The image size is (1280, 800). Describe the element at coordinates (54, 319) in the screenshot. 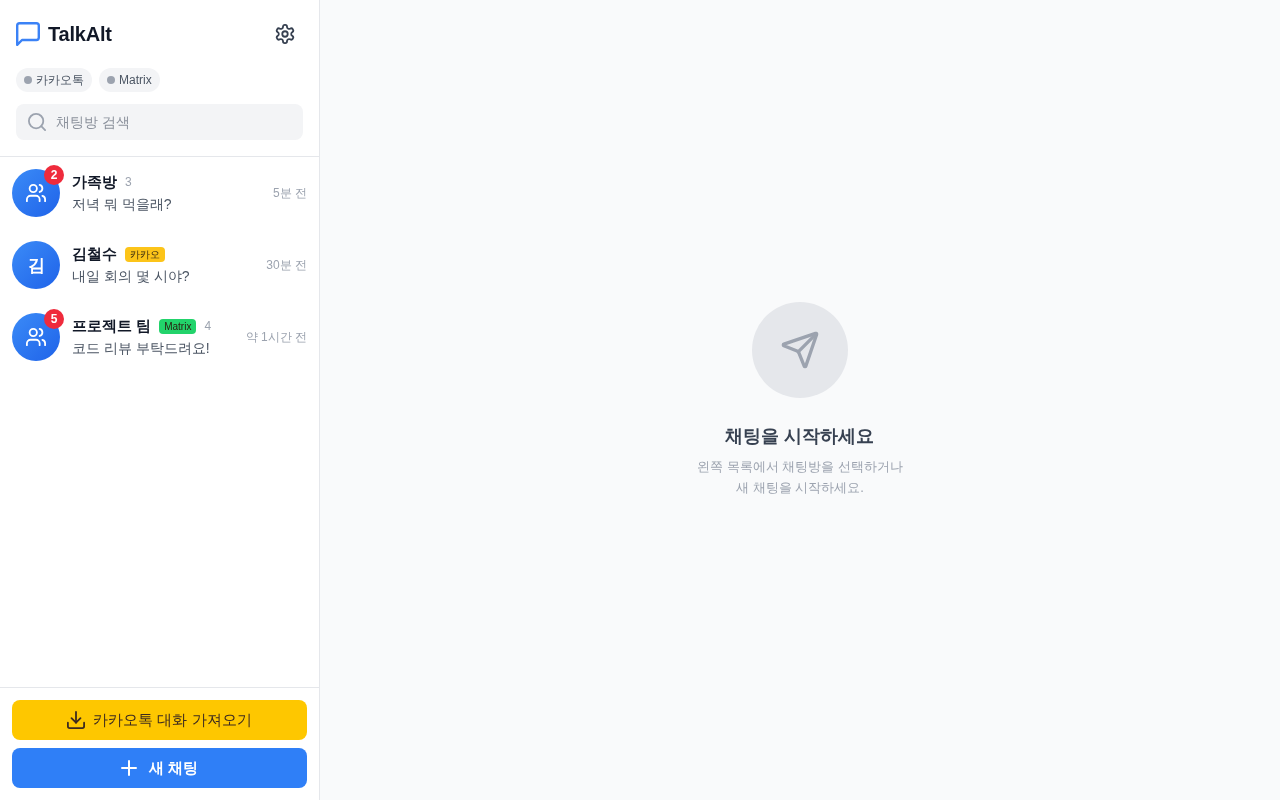

I see `unread-badge: 5` at that location.